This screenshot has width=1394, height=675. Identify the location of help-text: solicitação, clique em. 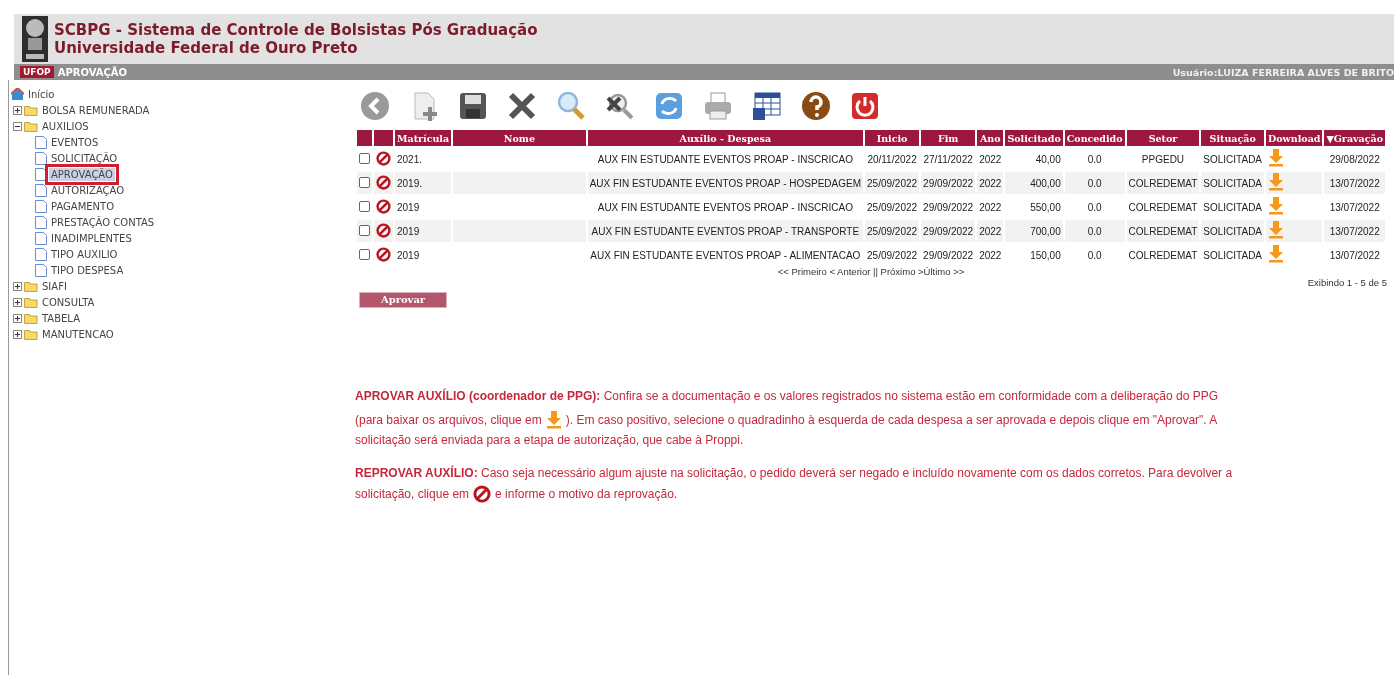
(412, 493).